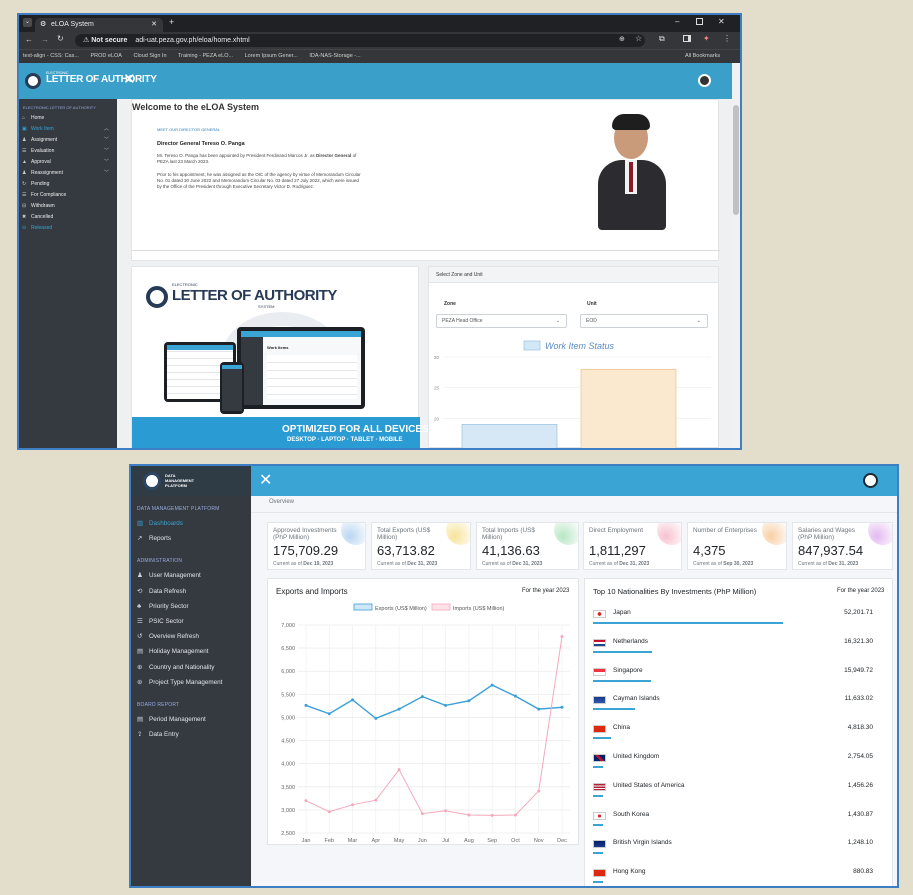 The height and width of the screenshot is (895, 913). I want to click on report-icon: ↗, so click(140, 539).